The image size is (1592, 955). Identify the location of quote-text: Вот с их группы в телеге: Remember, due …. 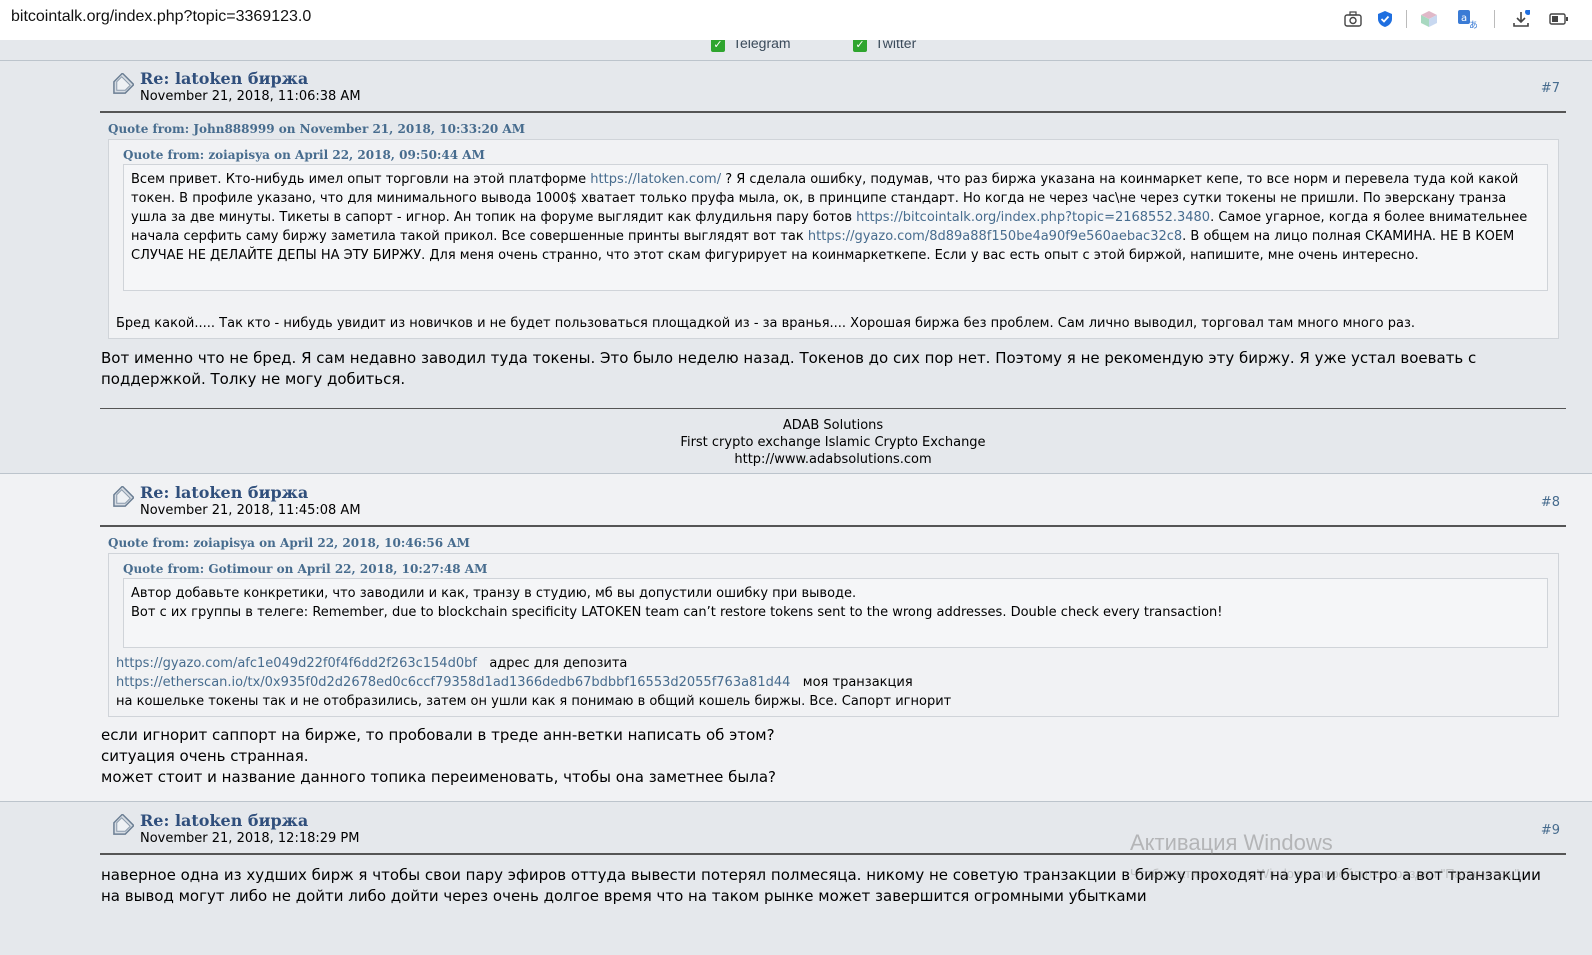
(677, 612).